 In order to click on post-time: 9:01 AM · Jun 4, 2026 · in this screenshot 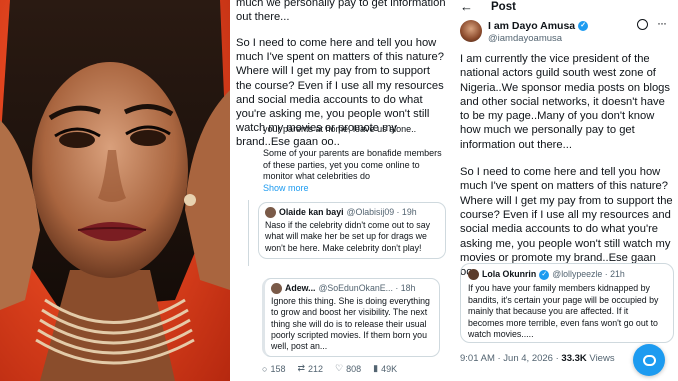, I will do `click(511, 358)`.